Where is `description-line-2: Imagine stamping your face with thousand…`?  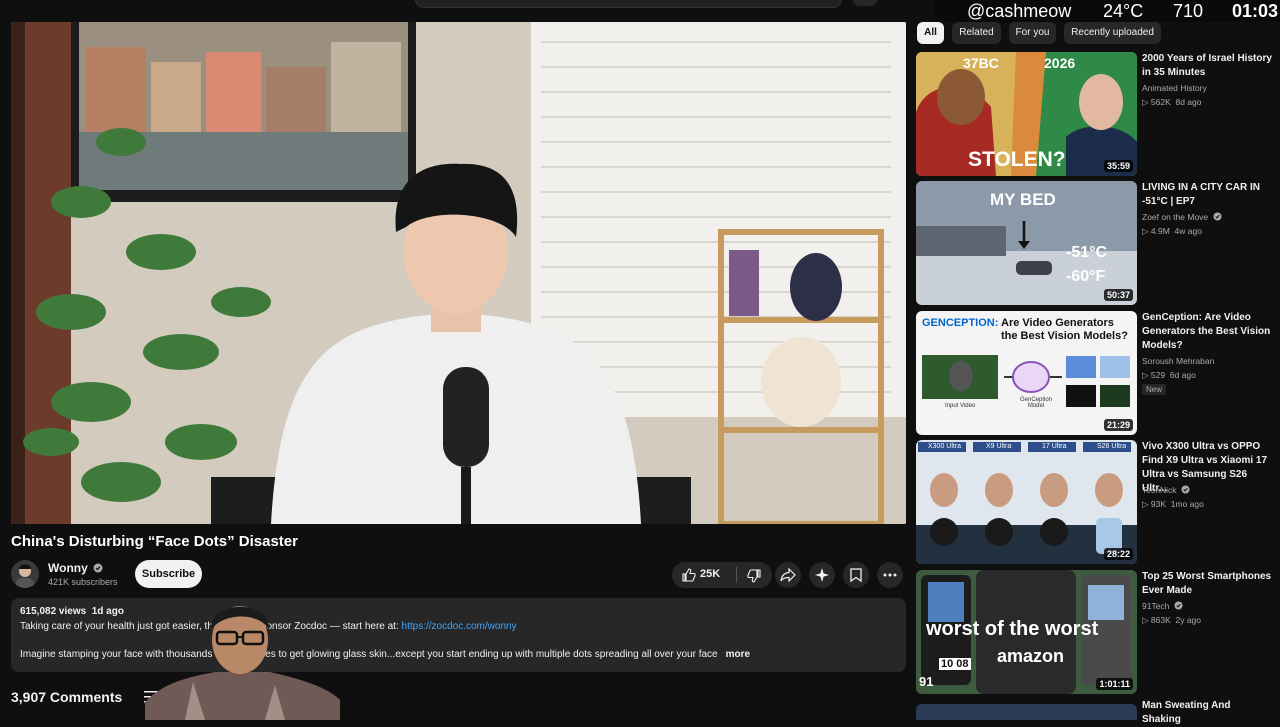 description-line-2: Imagine stamping your face with thousand… is located at coordinates (385, 654).